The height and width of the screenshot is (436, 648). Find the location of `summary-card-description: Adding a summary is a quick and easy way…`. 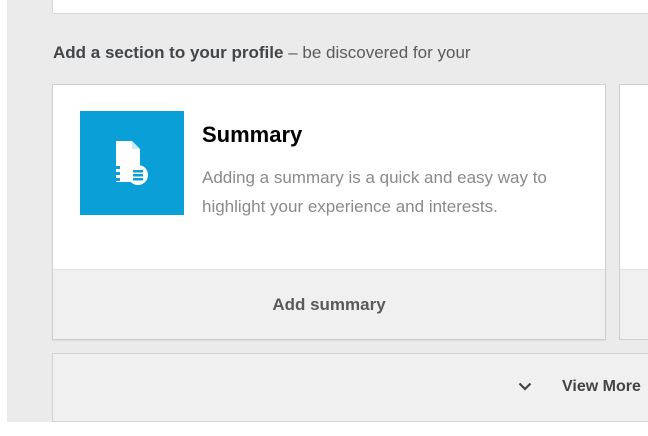

summary-card-description: Adding a summary is a quick and easy way… is located at coordinates (374, 192).